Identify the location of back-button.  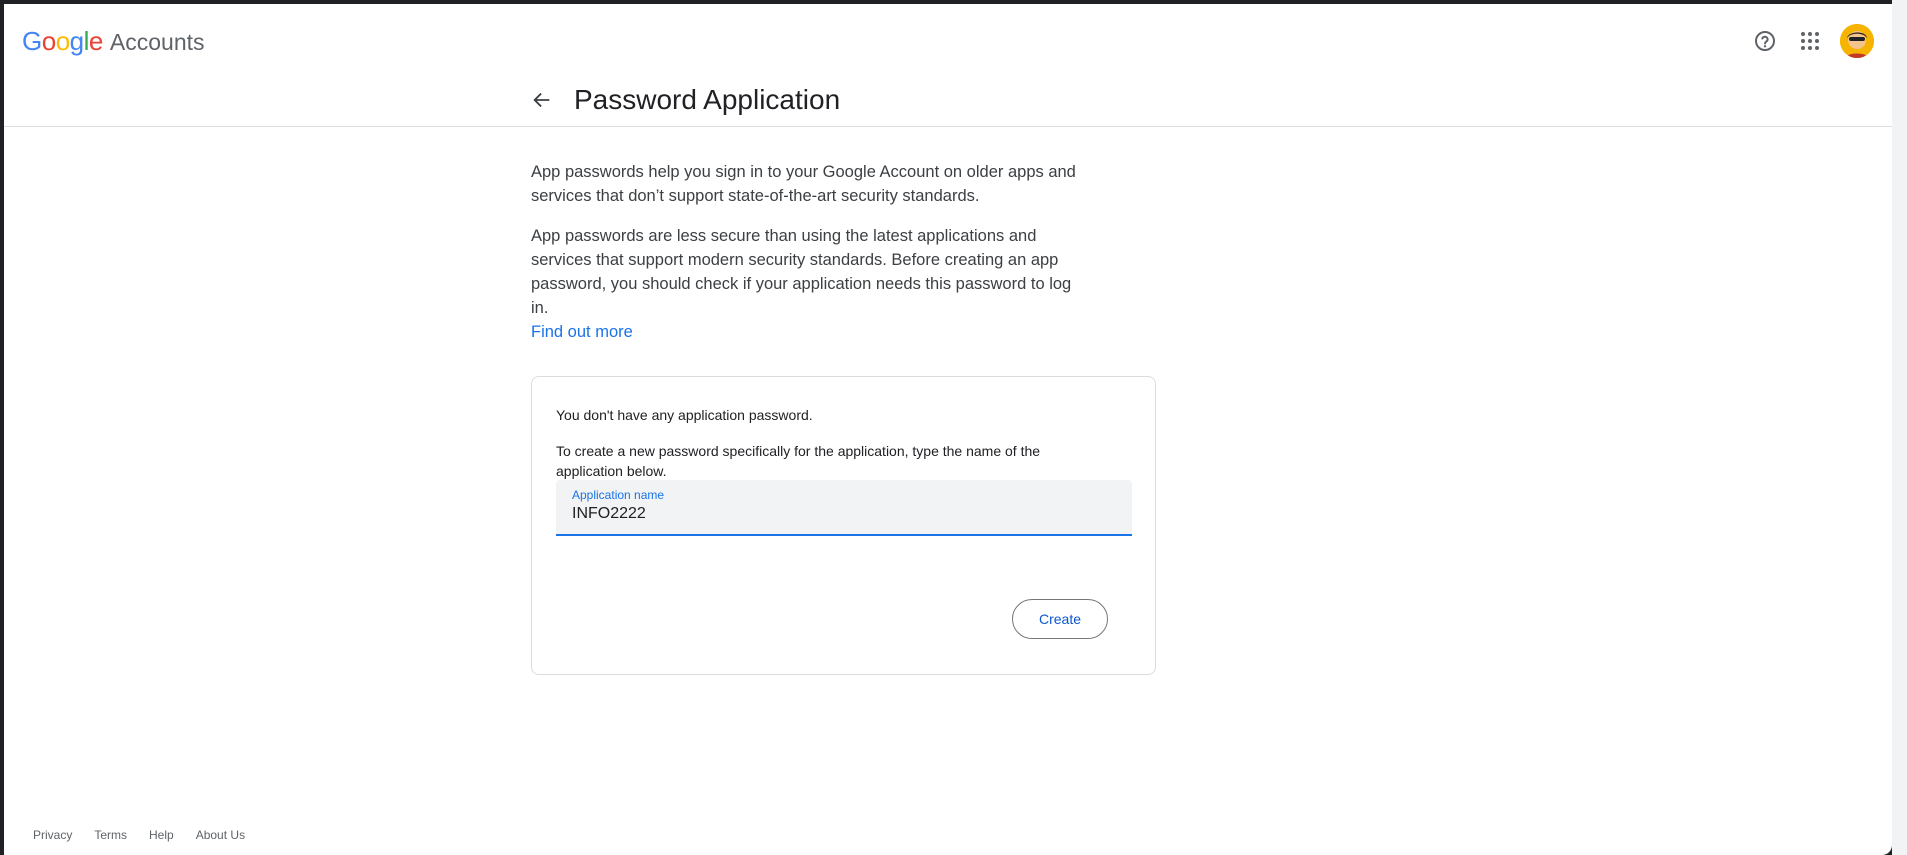
(542, 100).